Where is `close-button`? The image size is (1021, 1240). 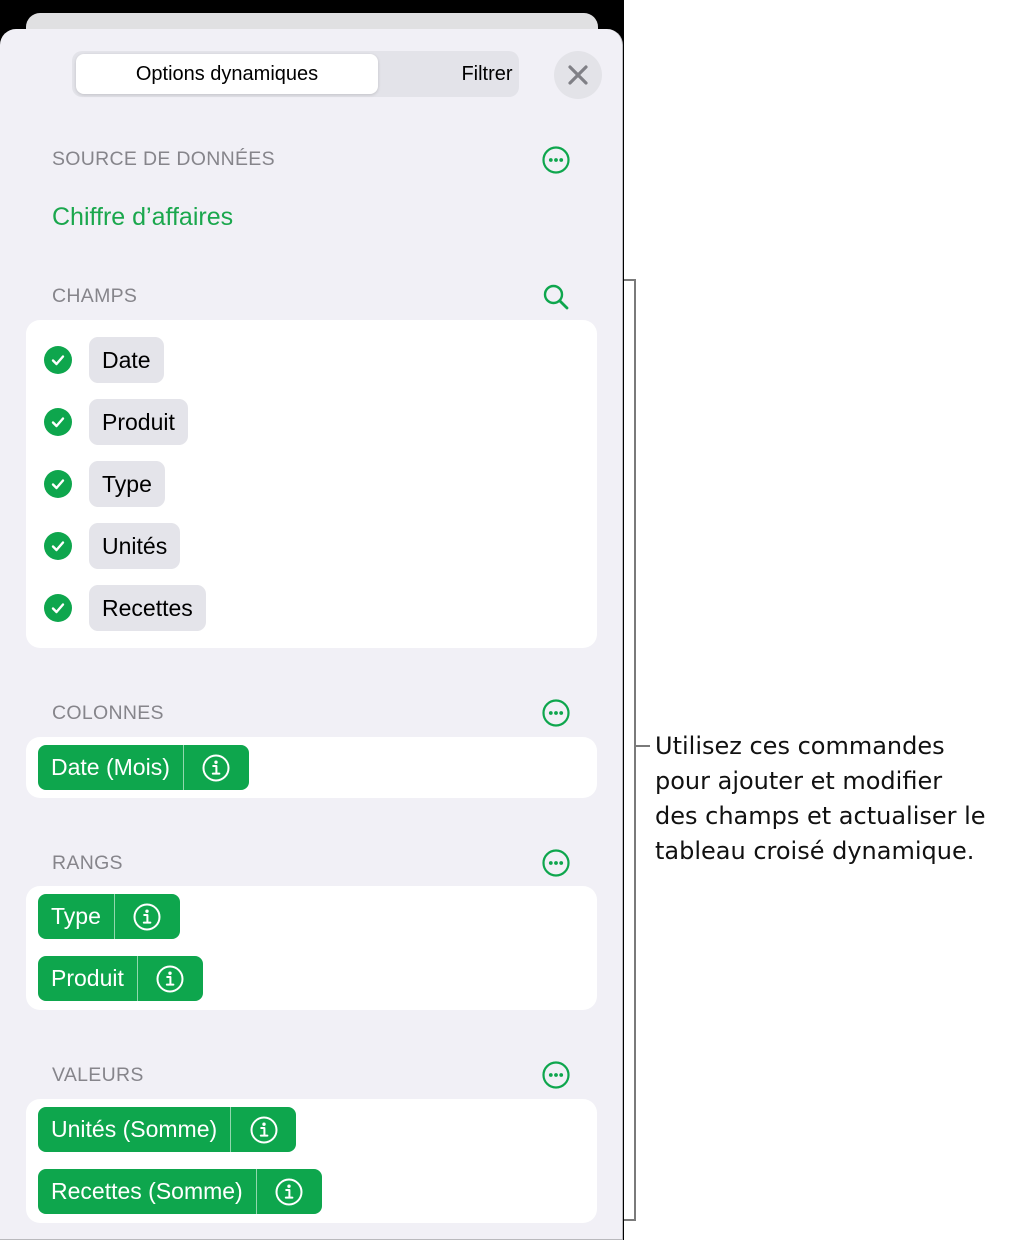
close-button is located at coordinates (578, 75).